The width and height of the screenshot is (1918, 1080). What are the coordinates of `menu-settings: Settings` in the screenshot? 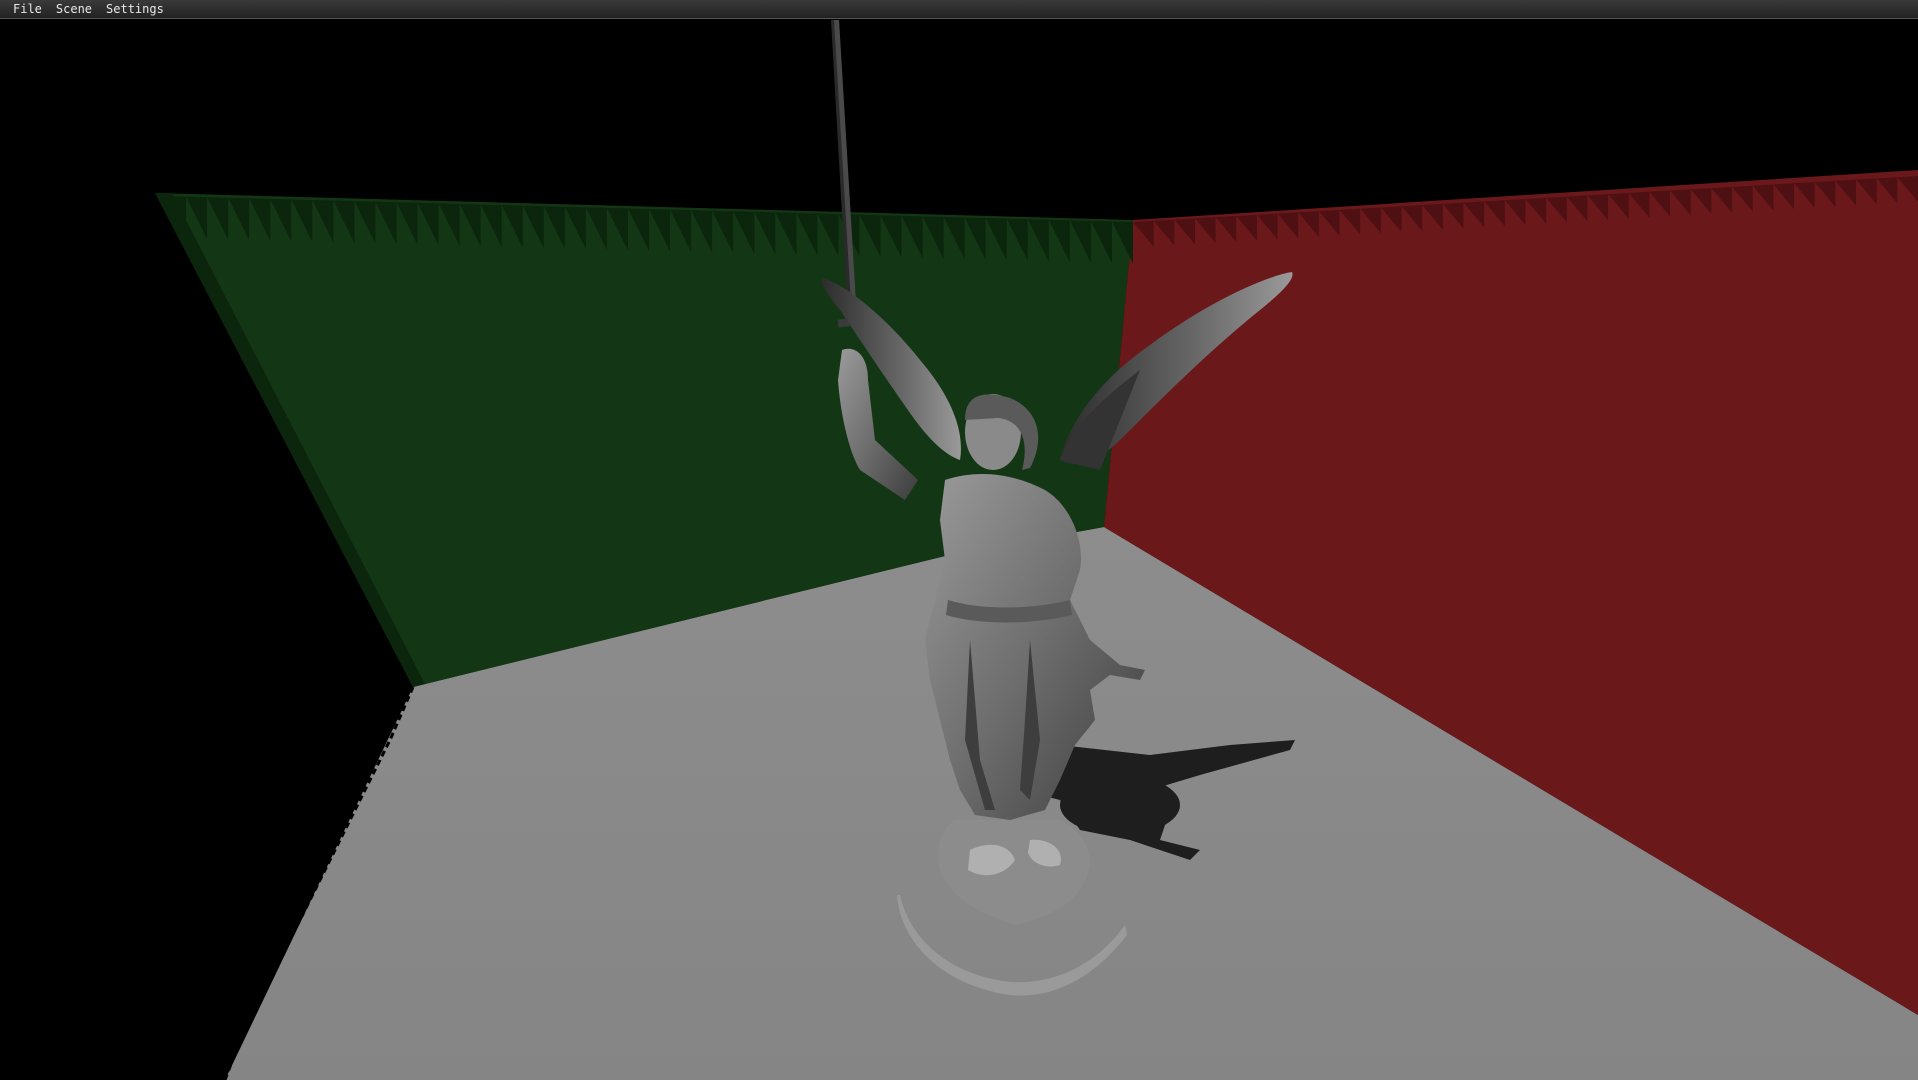 It's located at (135, 9).